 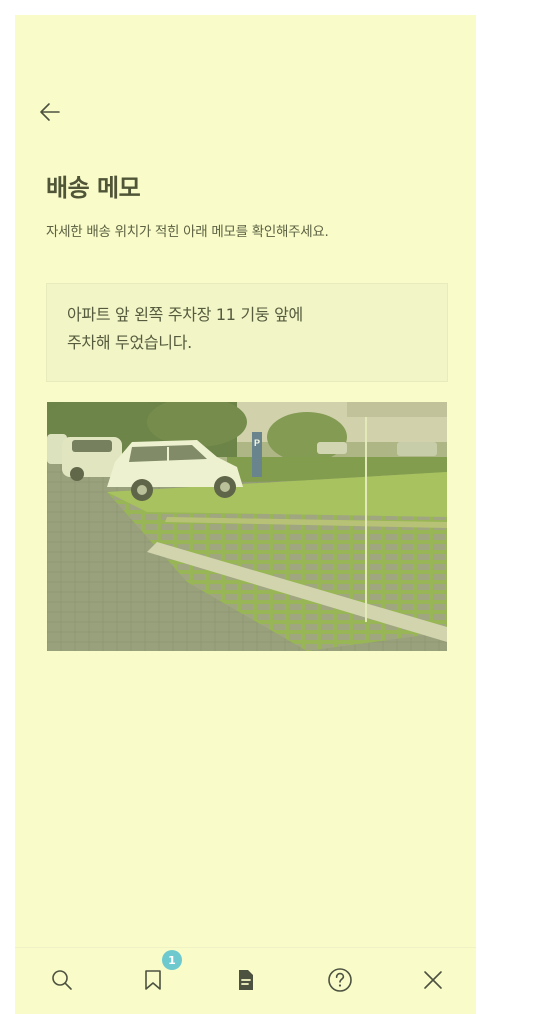 I want to click on bottom-tab-bar, so click(x=245, y=980).